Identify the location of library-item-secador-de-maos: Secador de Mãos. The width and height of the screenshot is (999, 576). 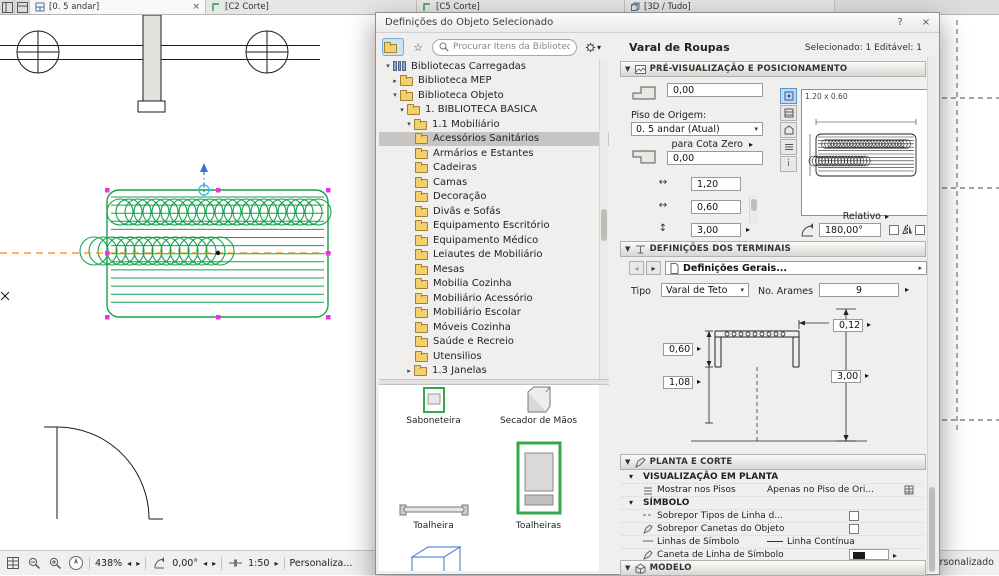
(538, 405).